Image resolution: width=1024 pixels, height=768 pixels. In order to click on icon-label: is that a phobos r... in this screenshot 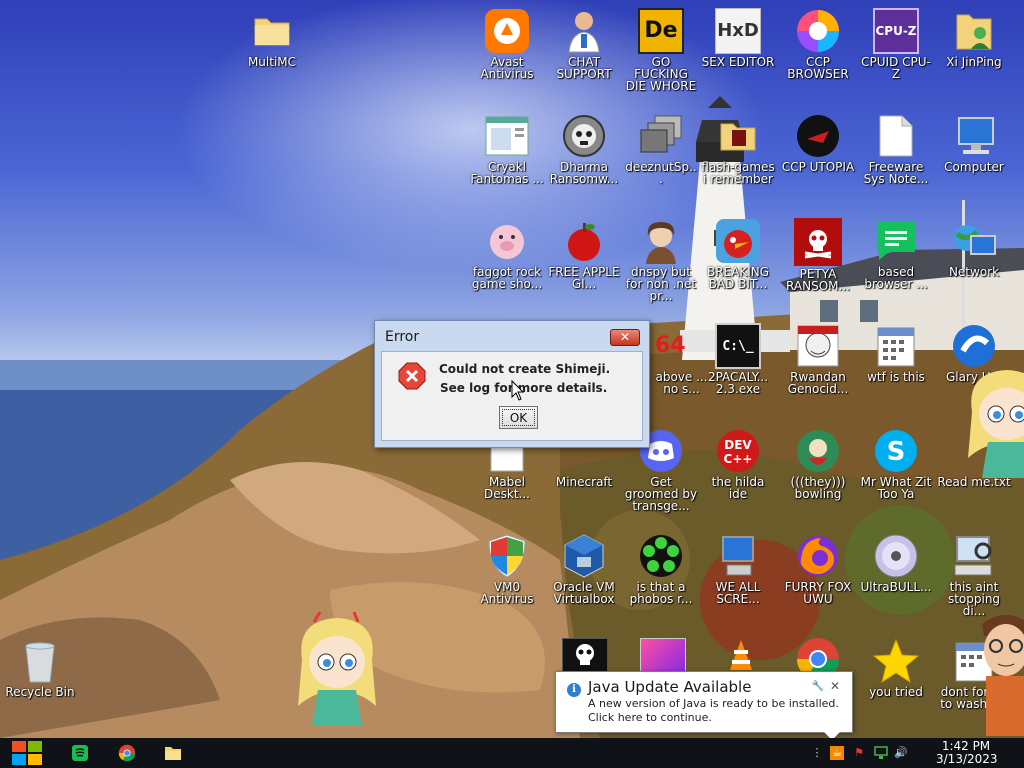, I will do `click(661, 593)`.